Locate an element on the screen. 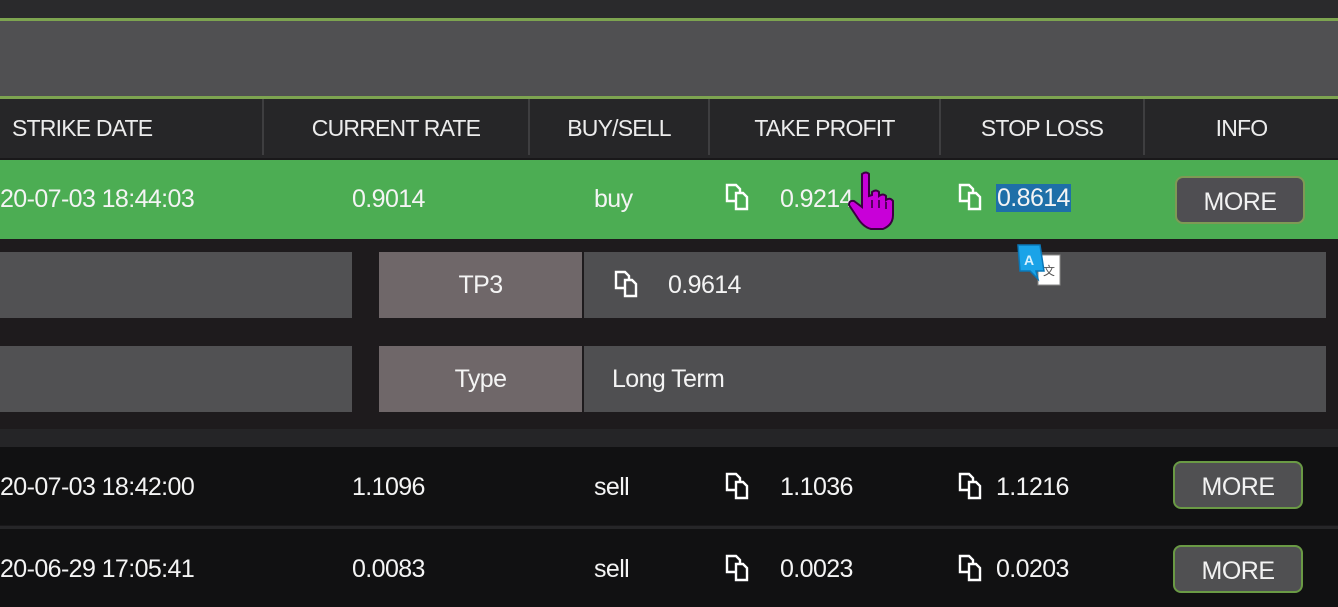  column-header-buy-sell: BUY/SELL is located at coordinates (619, 128).